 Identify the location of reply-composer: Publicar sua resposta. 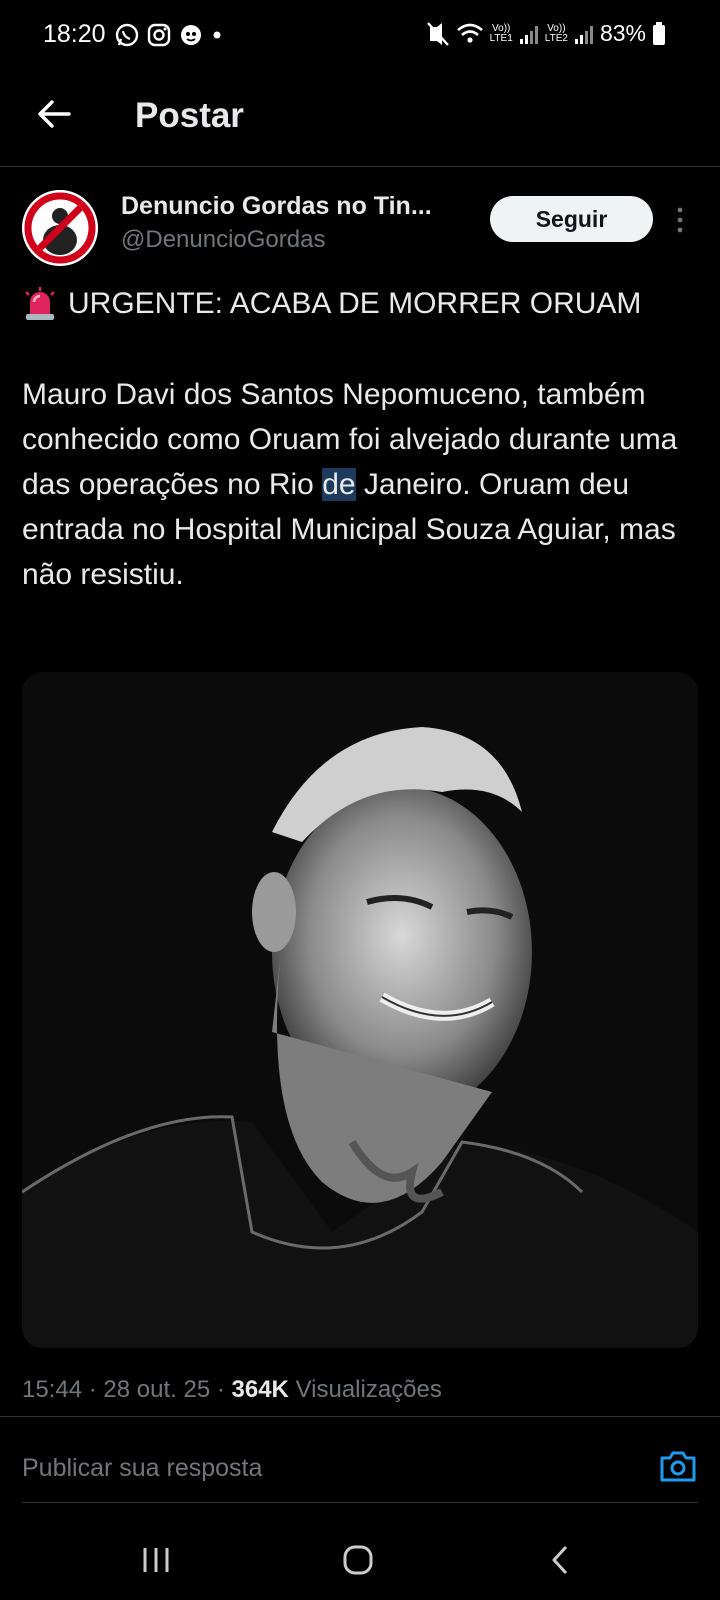
(360, 1474).